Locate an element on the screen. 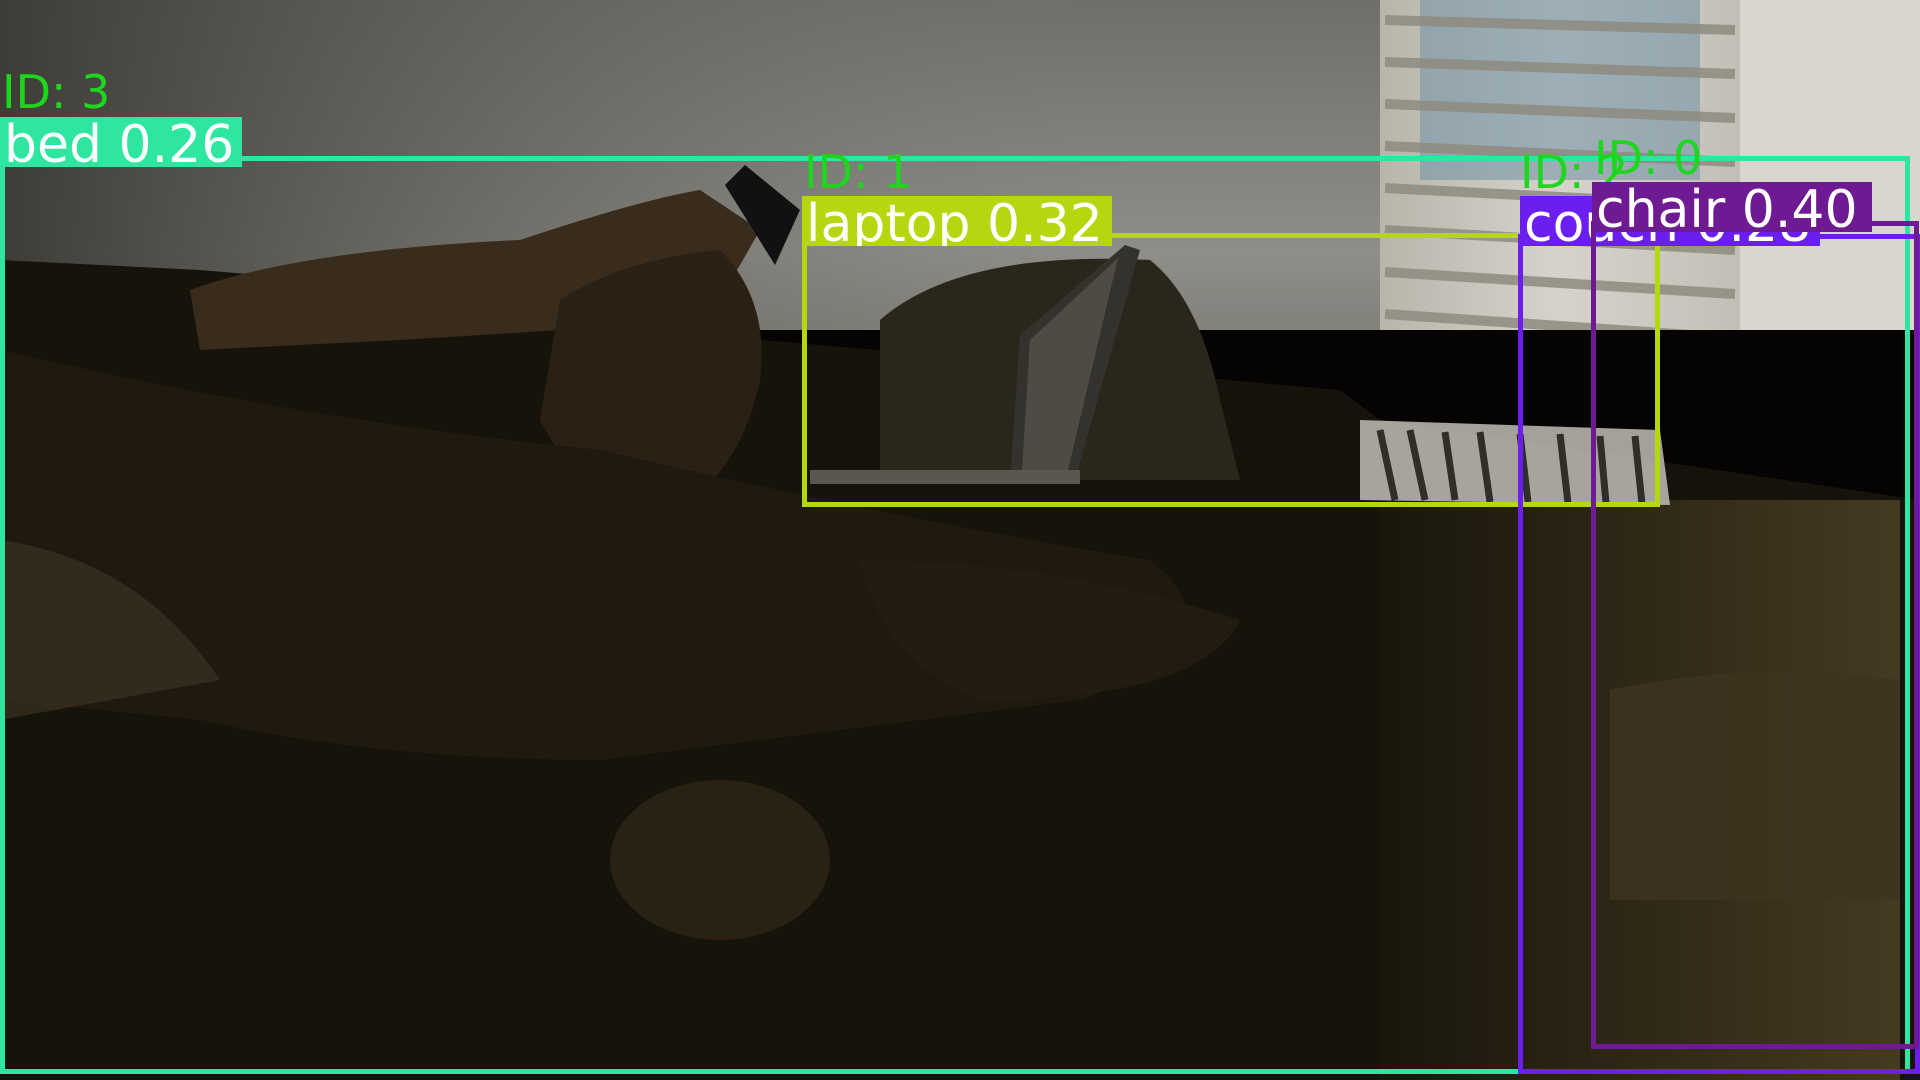  laptop-label: laptop 0.32 is located at coordinates (957, 221).